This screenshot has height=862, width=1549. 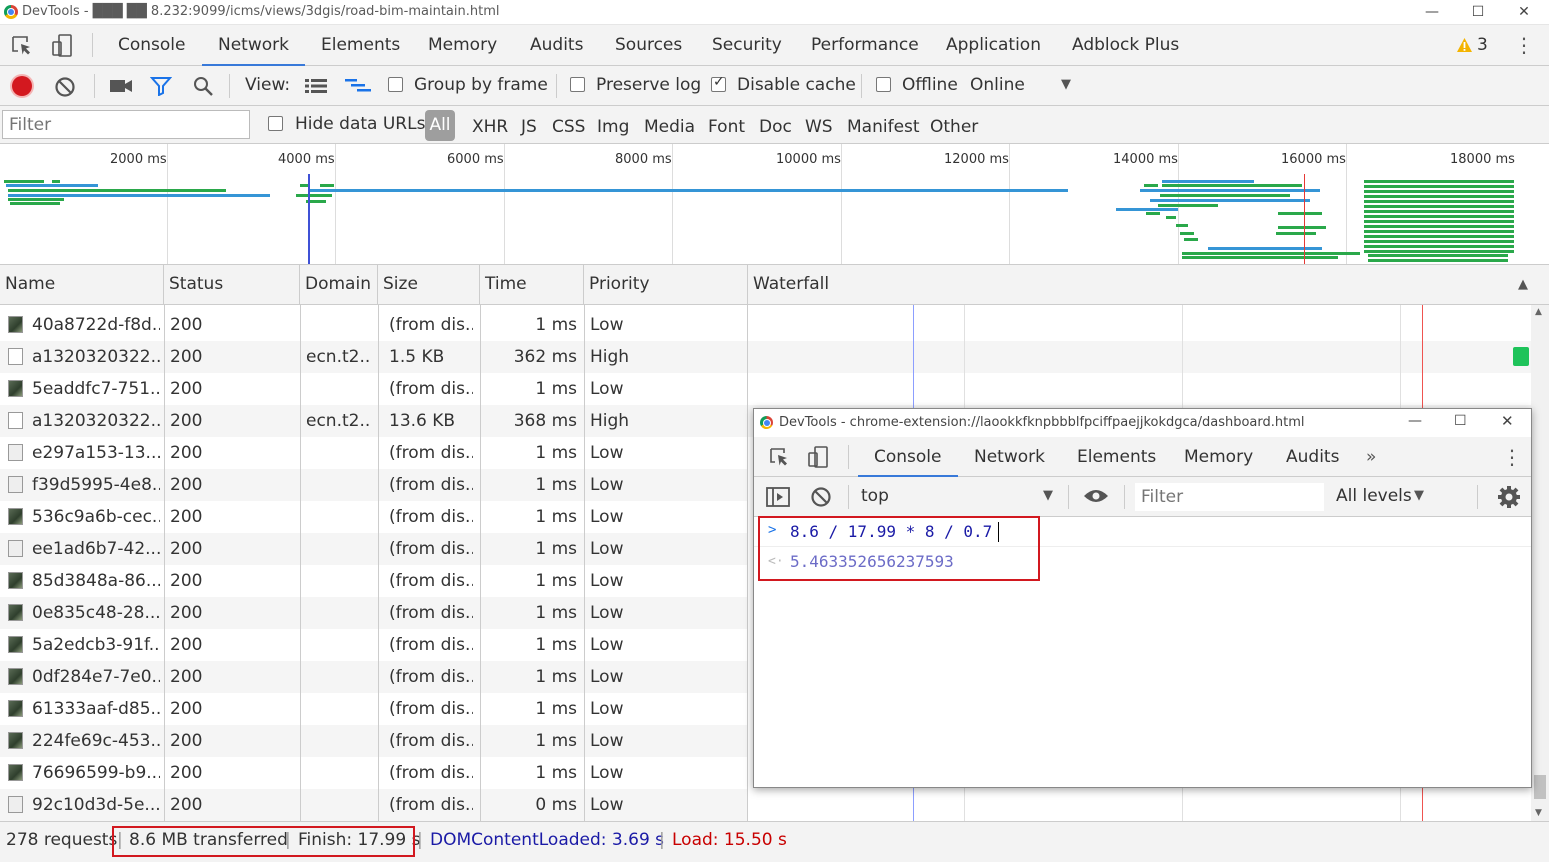 I want to click on table-row: f39d5995-4e8... 200 (from dis... 1 ms Low, so click(x=373, y=485).